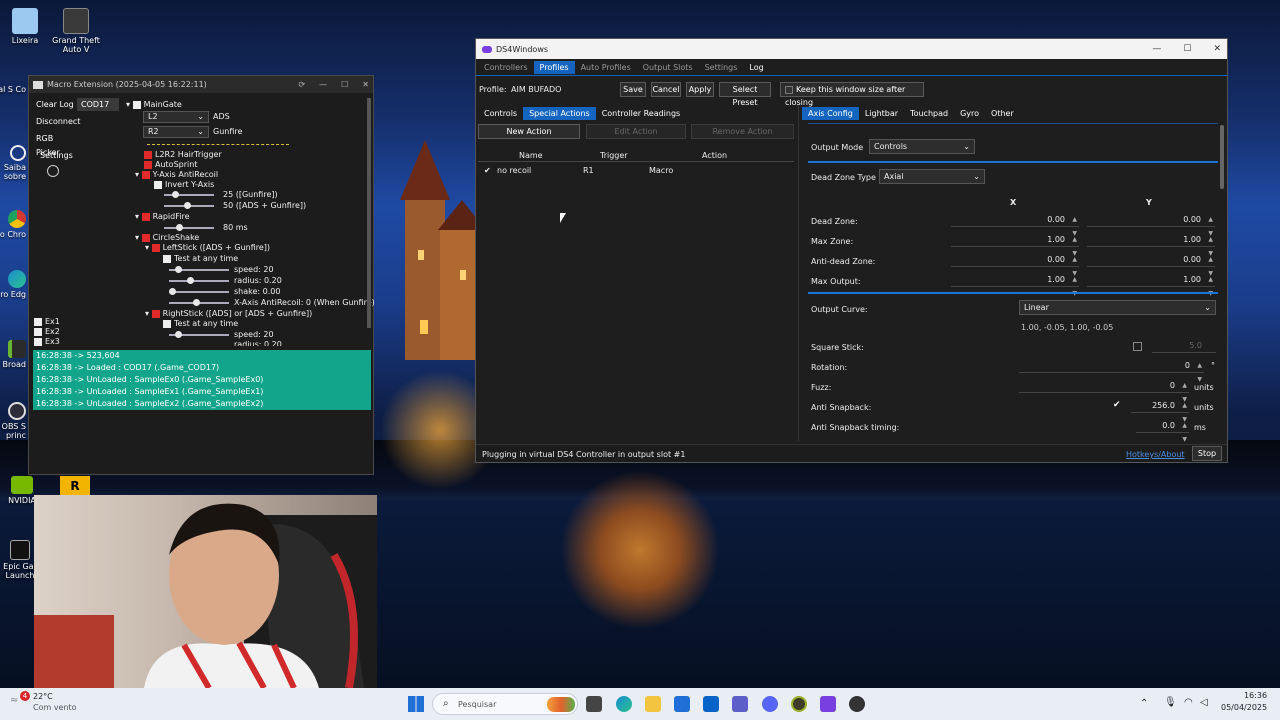 The width and height of the screenshot is (1280, 720). Describe the element at coordinates (1015, 265) in the screenshot. I see `anti-dead-zone-x-input: 0.00 ▲ ▼` at that location.